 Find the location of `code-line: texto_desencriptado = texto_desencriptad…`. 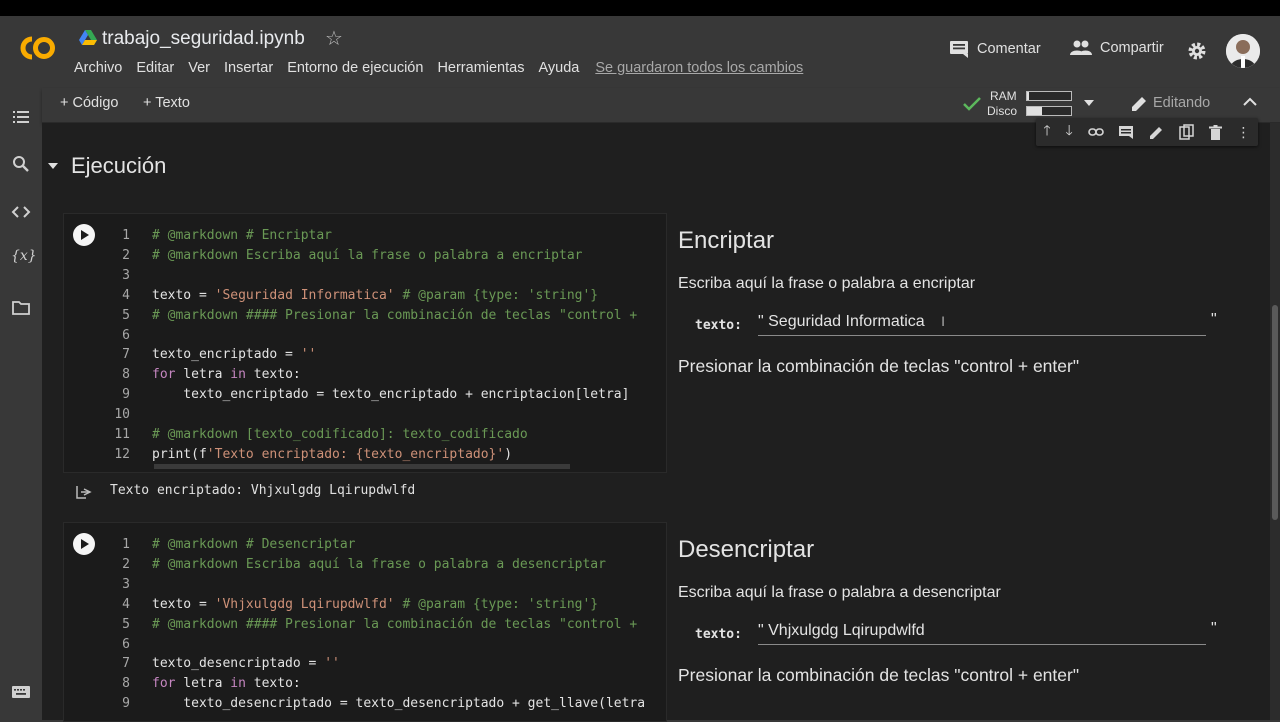

code-line: texto_desencriptado = texto_desencriptad… is located at coordinates (398, 703).